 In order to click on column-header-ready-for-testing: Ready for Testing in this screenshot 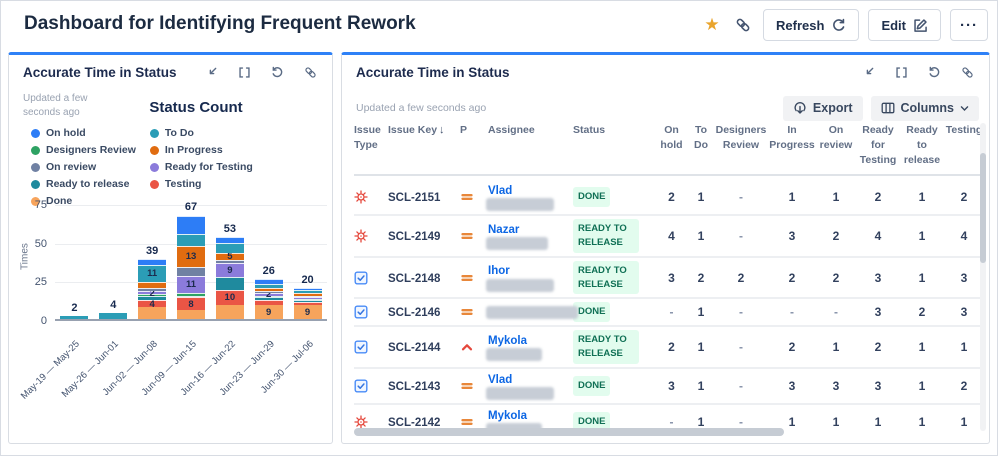, I will do `click(878, 146)`.